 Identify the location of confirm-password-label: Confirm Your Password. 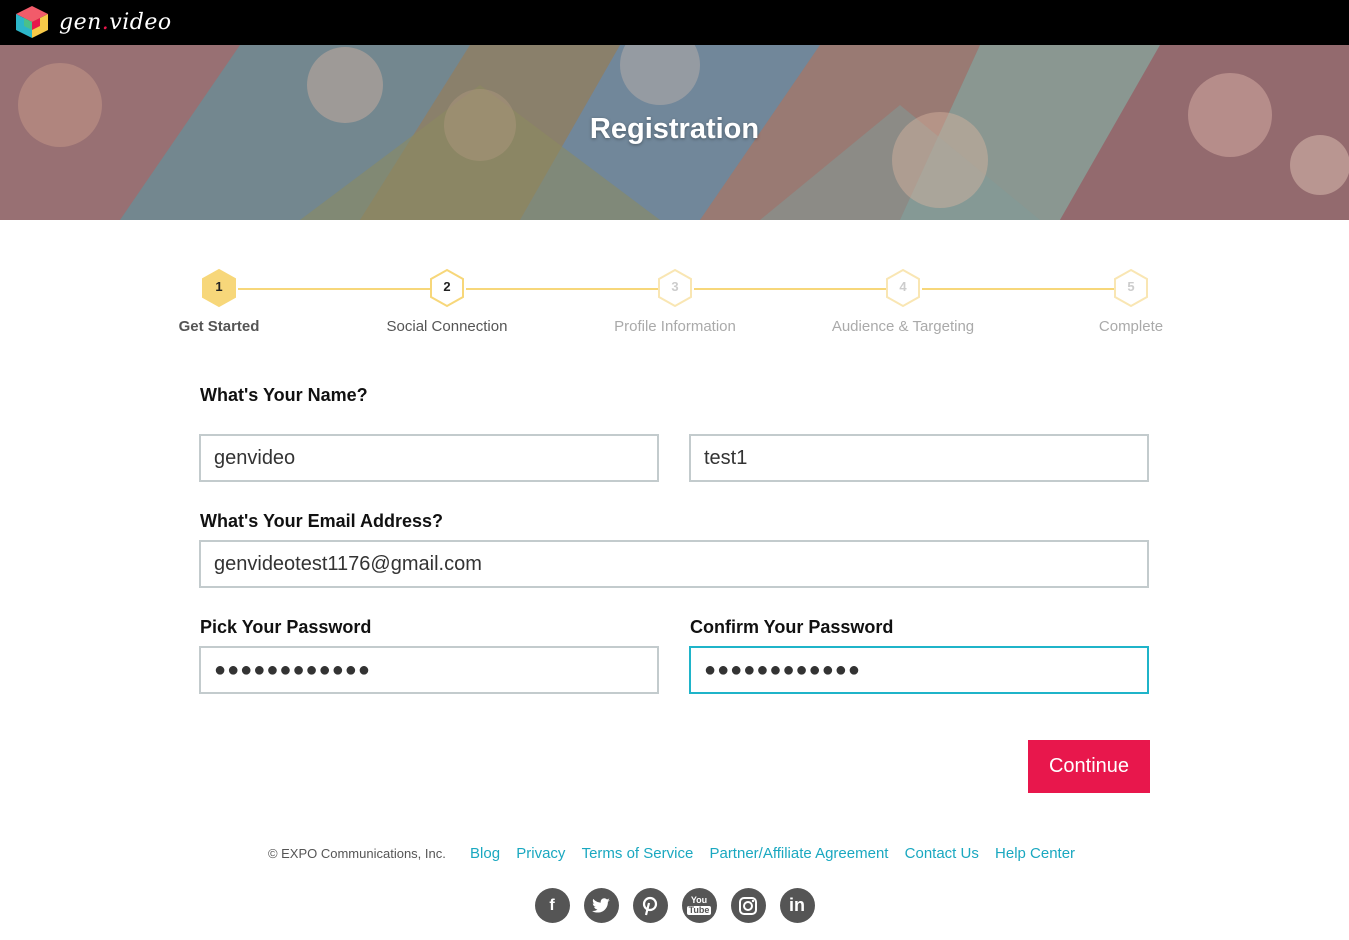
(792, 627).